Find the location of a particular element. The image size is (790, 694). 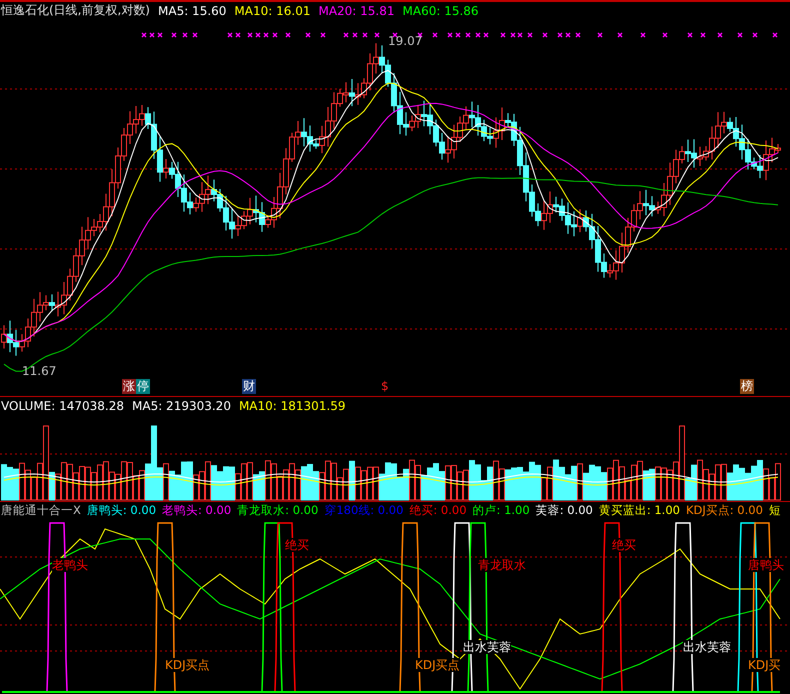

indicator-value: 青龙取水: 0.00 is located at coordinates (277, 510).